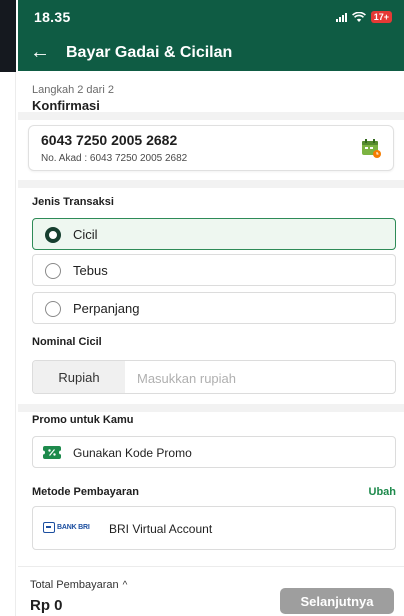 The height and width of the screenshot is (616, 404). Describe the element at coordinates (337, 601) in the screenshot. I see `next-button: Selanjutnya` at that location.